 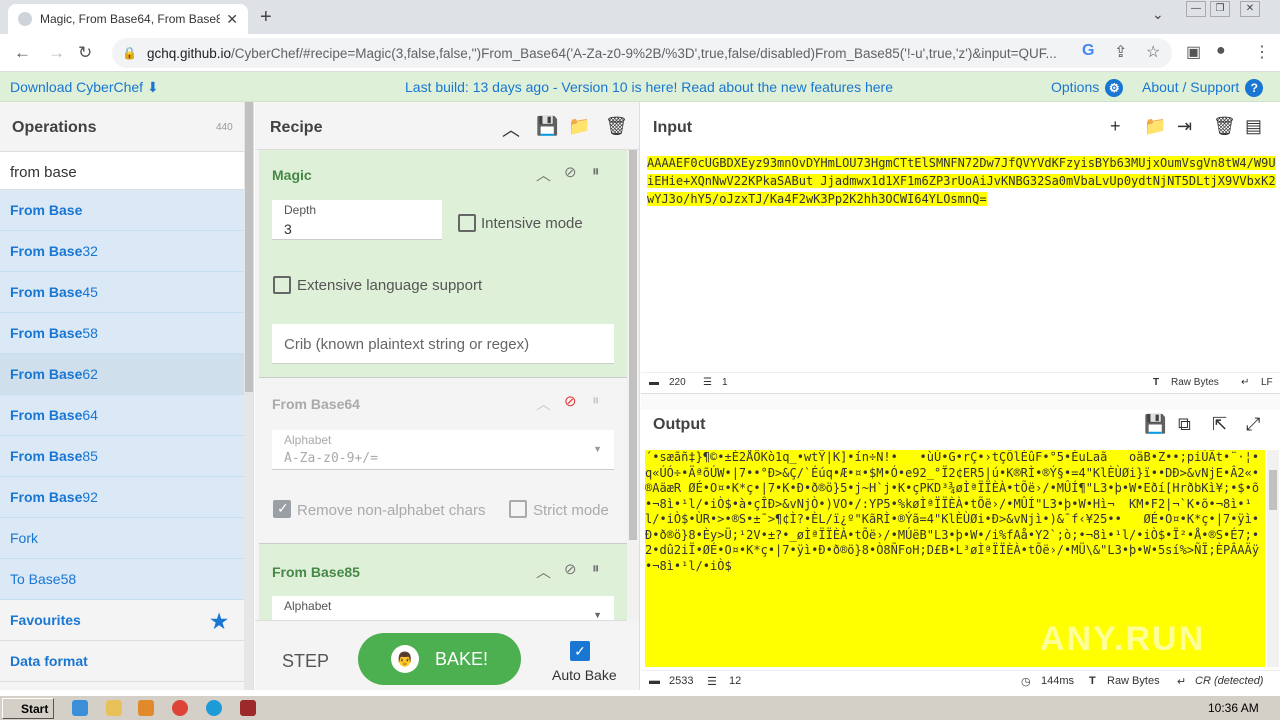 I want to click on minimize-icon: —, so click(x=1196, y=9).